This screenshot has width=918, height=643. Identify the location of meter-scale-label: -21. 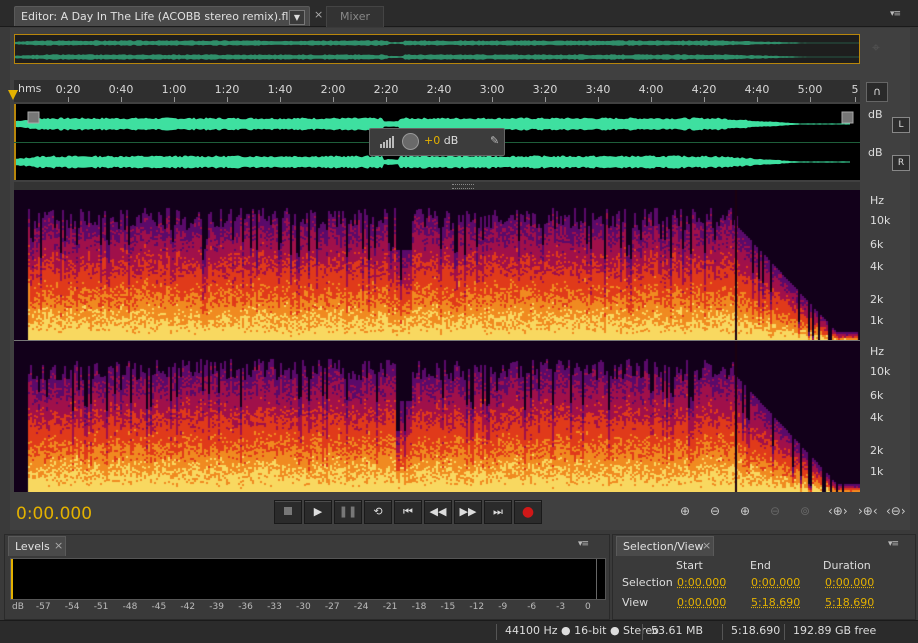
(390, 607).